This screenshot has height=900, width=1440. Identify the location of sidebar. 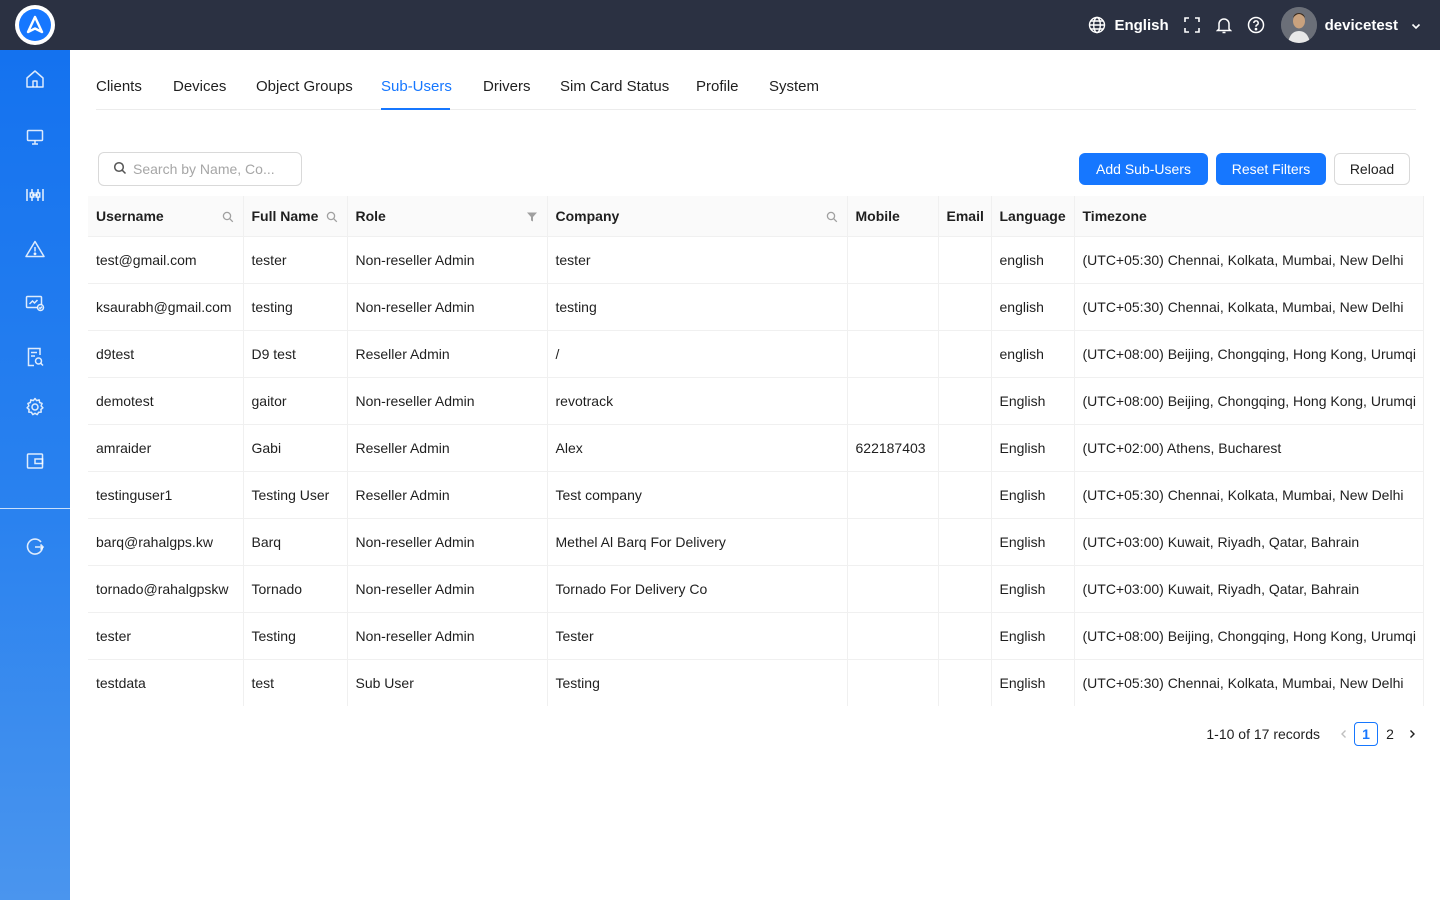
(35, 475).